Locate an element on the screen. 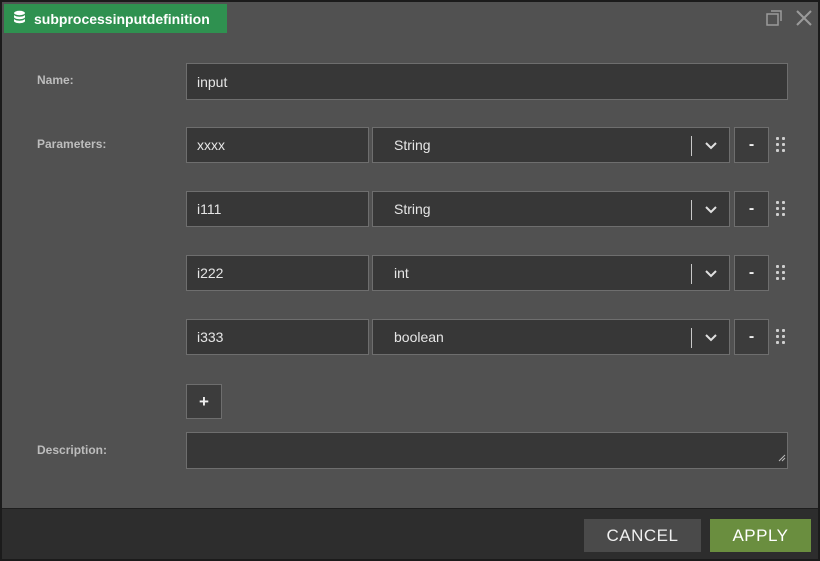 This screenshot has height=561, width=820. parameter-name-input: i333 is located at coordinates (277, 337).